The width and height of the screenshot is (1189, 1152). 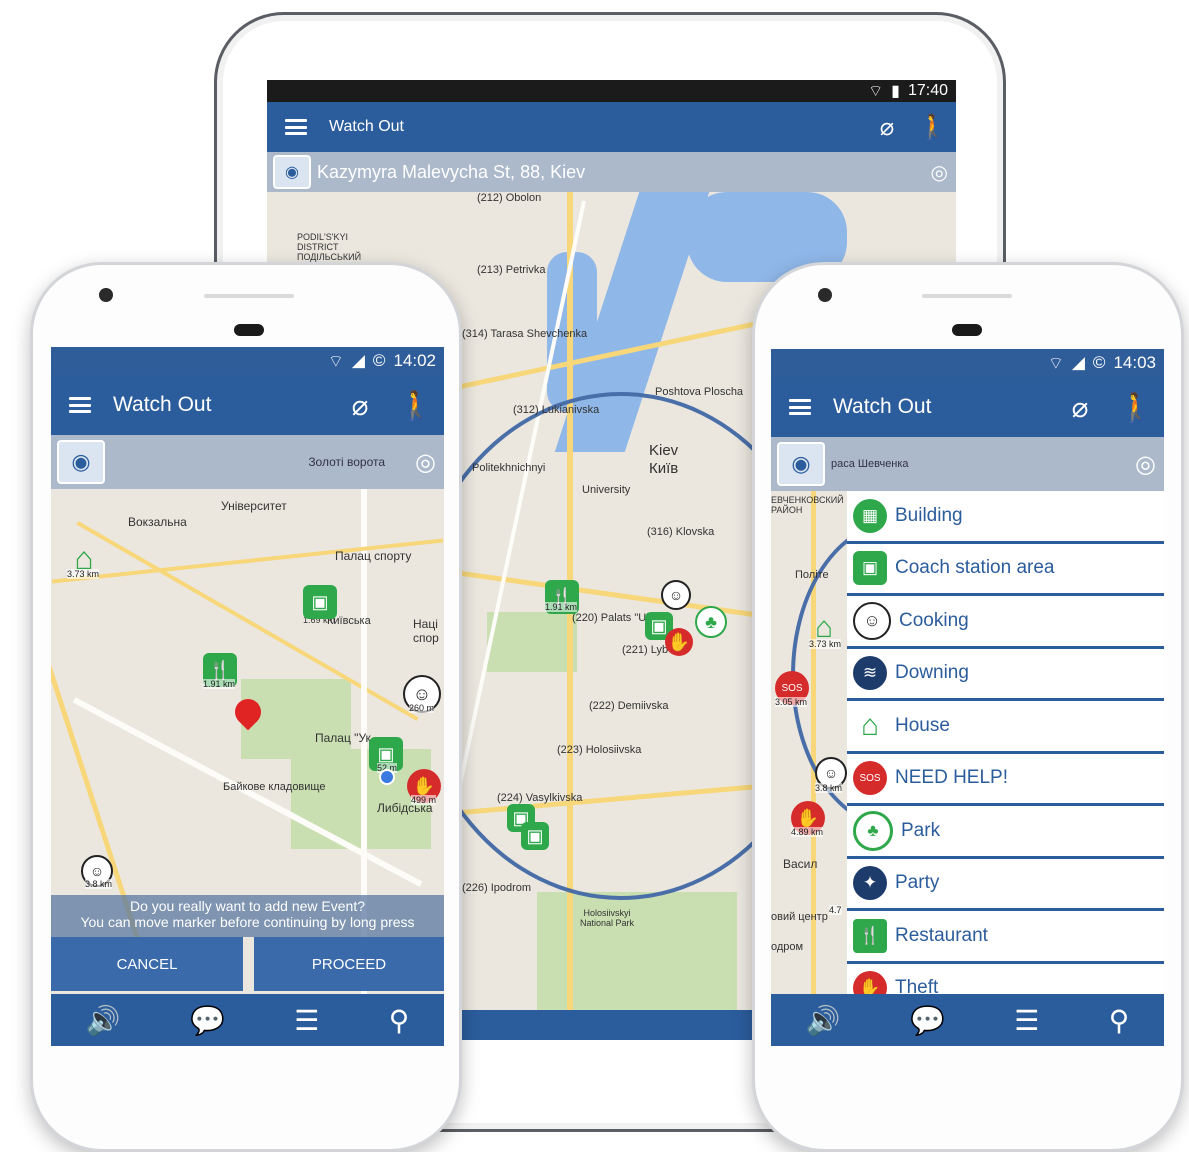 I want to click on category-item-restaurant: 🍴 Restaurant, so click(x=1005, y=937).